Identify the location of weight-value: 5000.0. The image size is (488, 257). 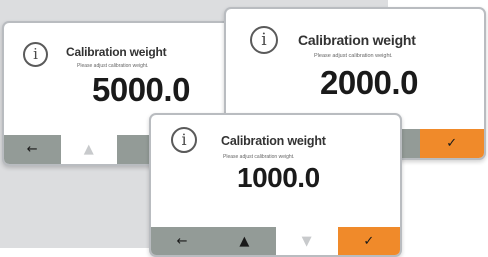
(141, 89).